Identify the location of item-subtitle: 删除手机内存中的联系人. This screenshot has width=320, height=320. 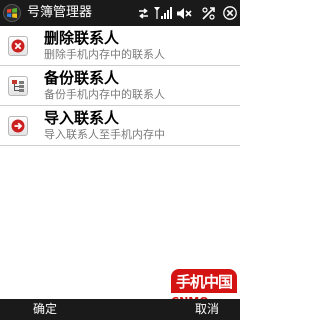
(104, 54).